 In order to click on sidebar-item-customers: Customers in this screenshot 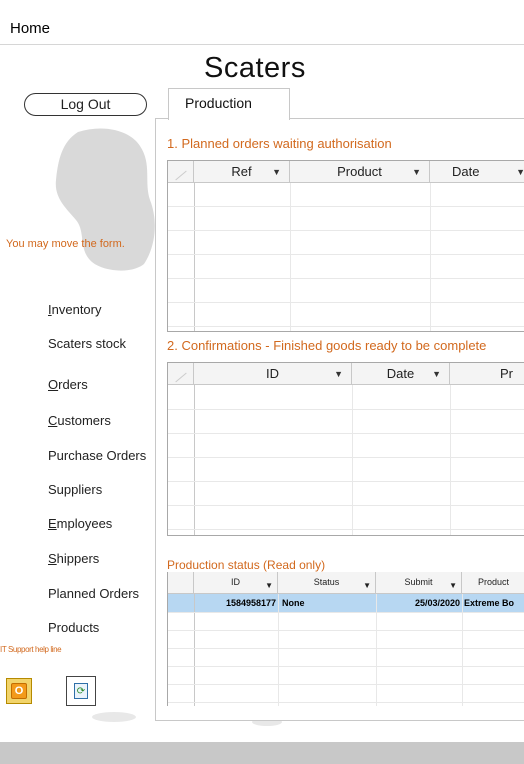, I will do `click(79, 420)`.